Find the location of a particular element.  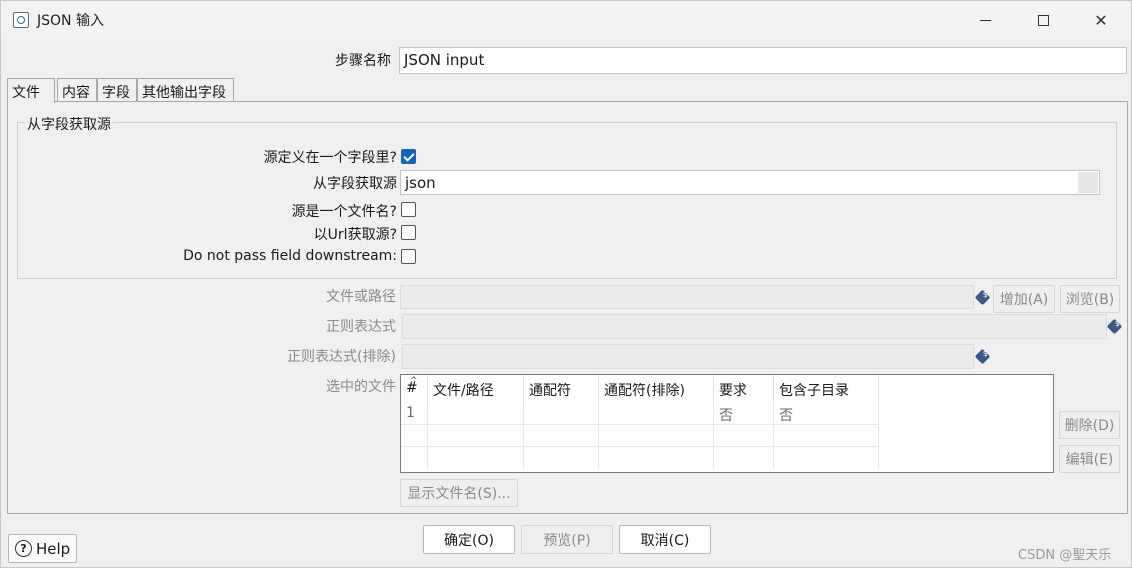

help-button: ? Help is located at coordinates (42, 548).